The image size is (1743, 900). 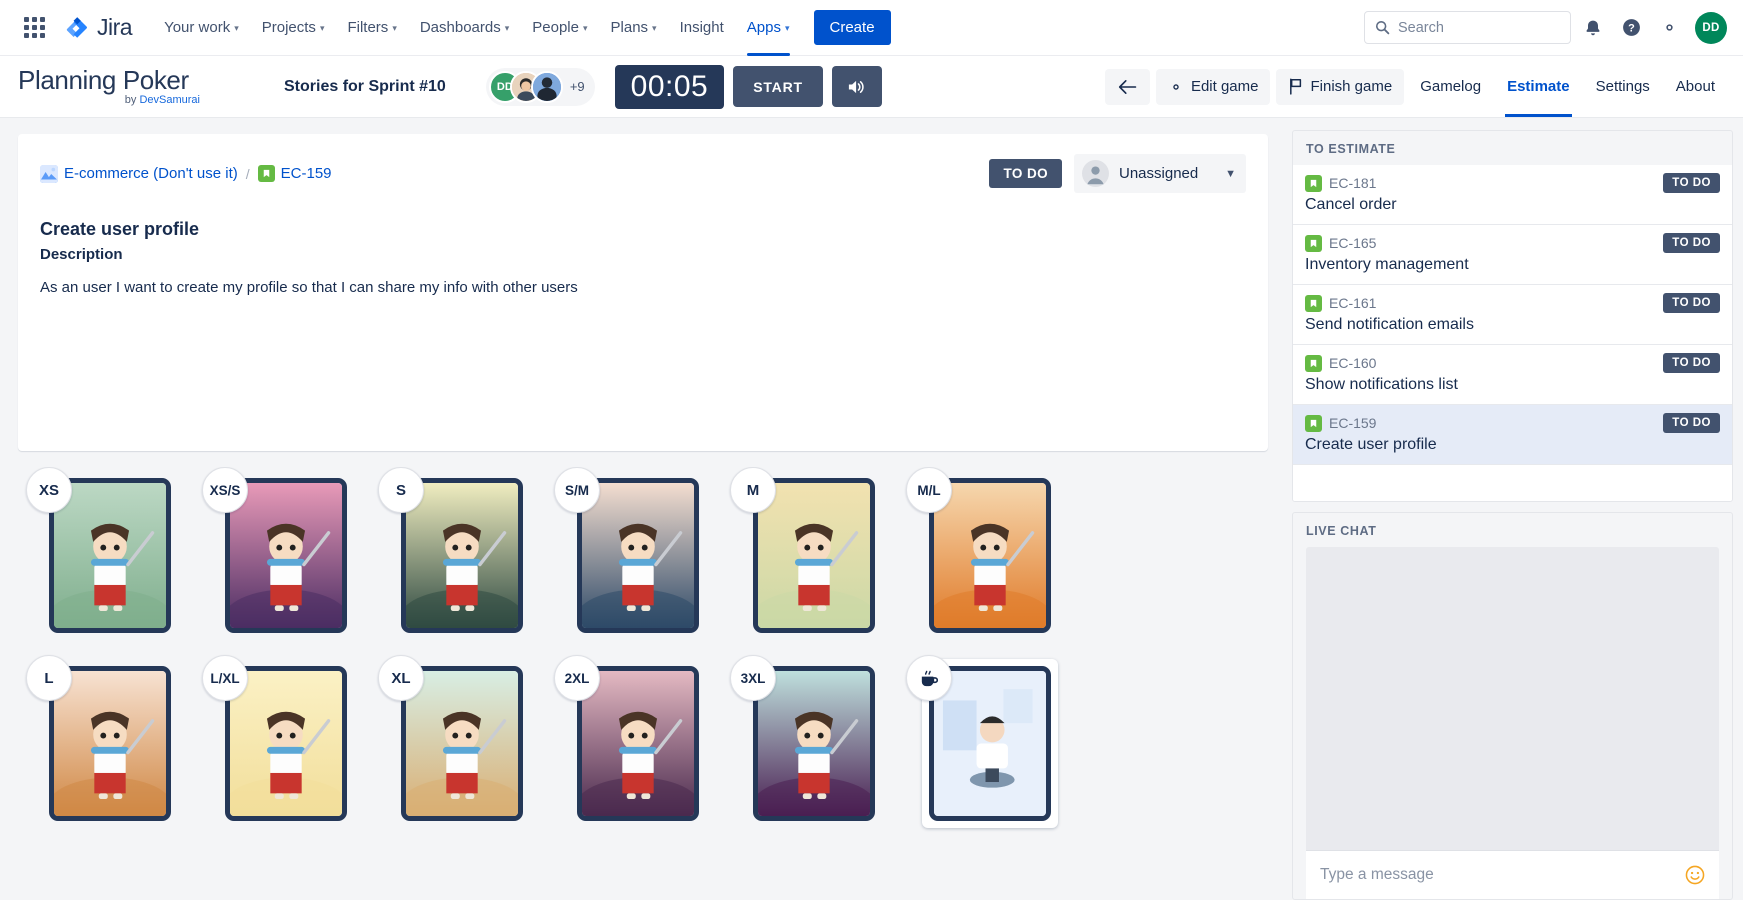 I want to click on poker-card-badge: XL, so click(x=401, y=678).